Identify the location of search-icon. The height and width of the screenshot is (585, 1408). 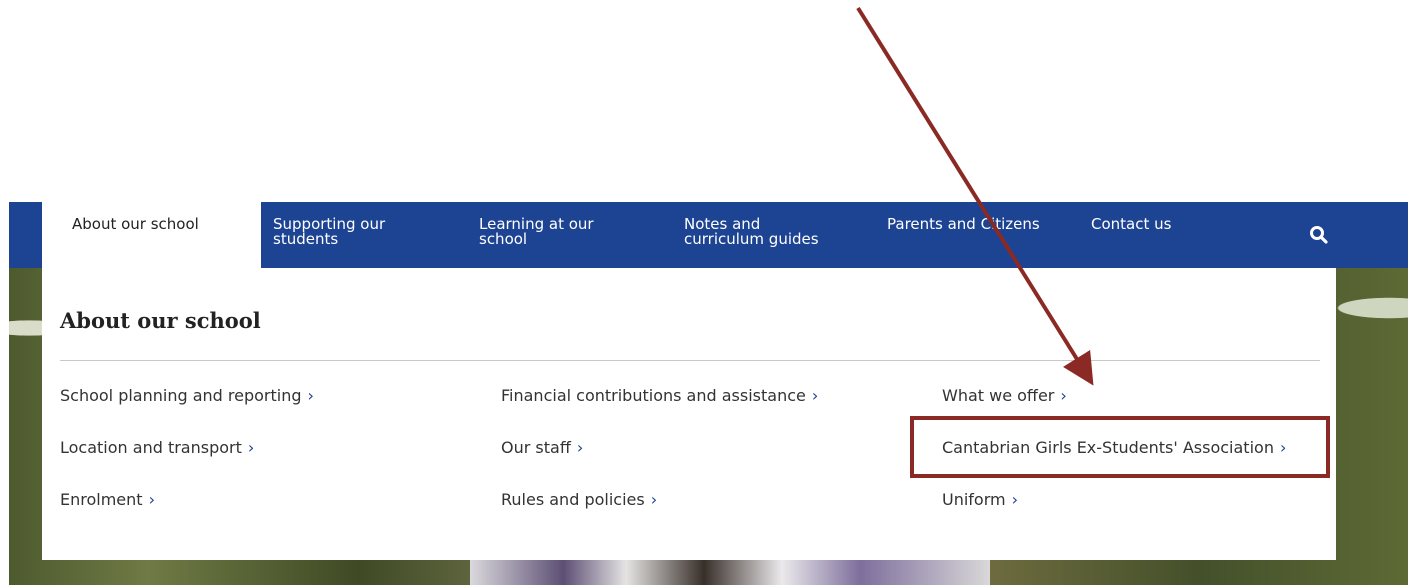
(1319, 235).